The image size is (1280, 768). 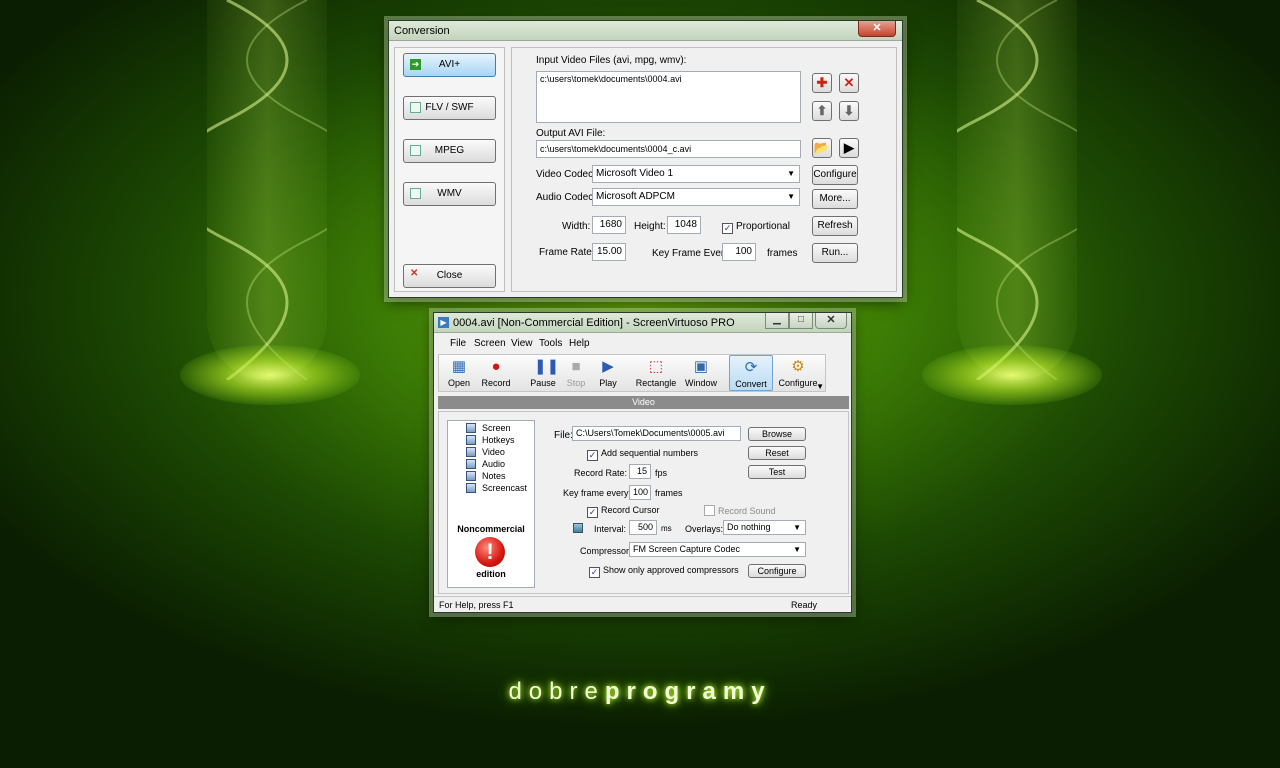 I want to click on menu-file: File, so click(x=458, y=343).